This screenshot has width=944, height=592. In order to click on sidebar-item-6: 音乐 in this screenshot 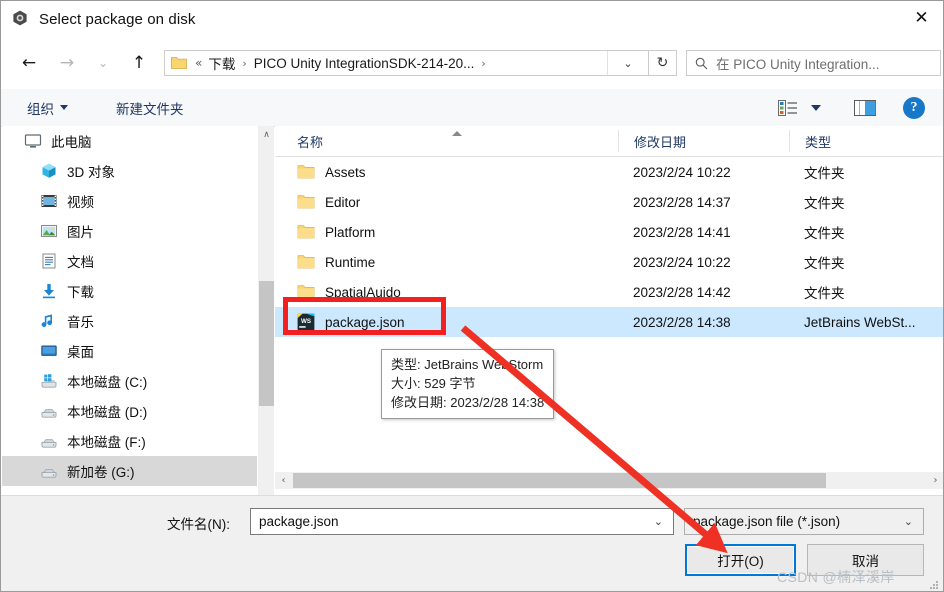, I will do `click(129, 321)`.